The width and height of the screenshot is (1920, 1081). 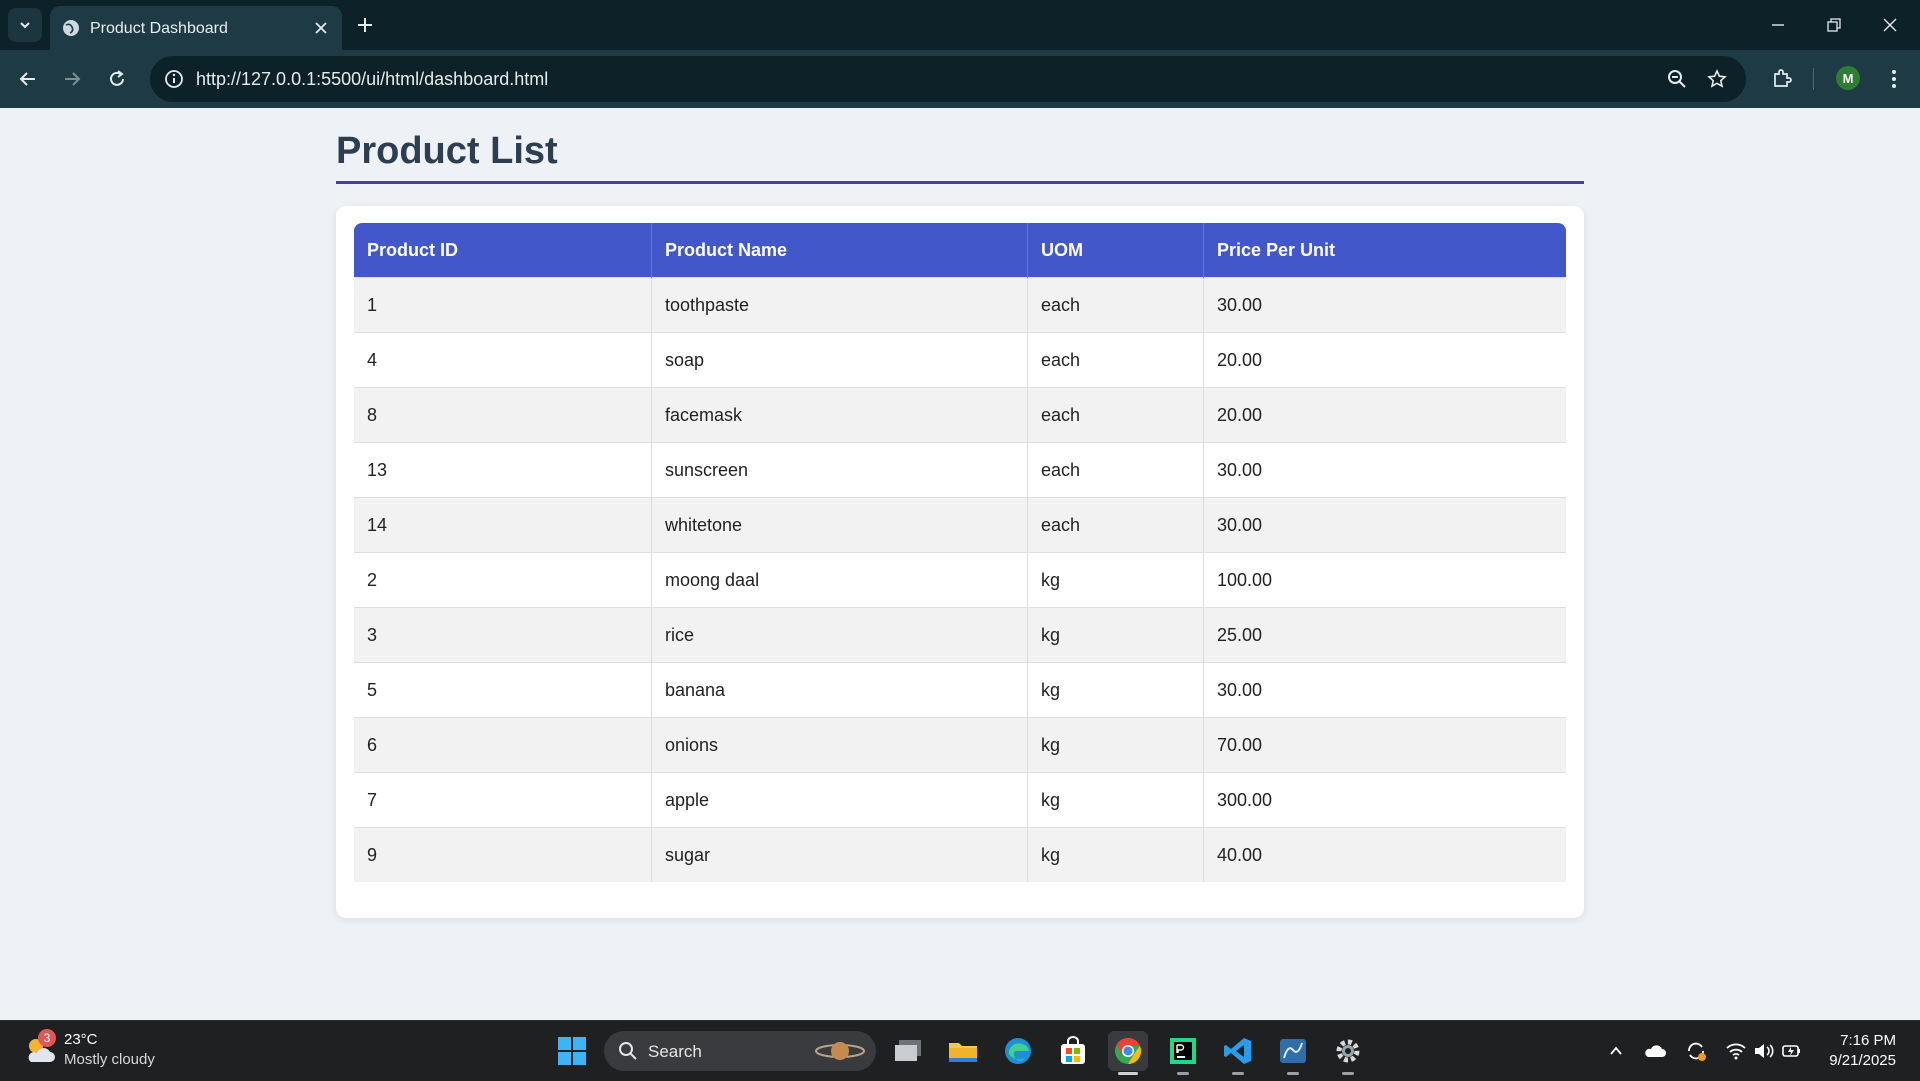 I want to click on profile-avatar: M, so click(x=1848, y=78).